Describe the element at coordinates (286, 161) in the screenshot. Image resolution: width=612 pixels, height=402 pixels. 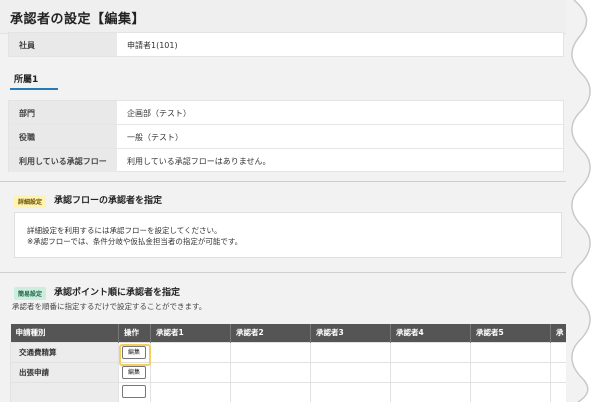
I see `approval-flow-row: 利用している承認フロー 利用している承認フローはありません。` at that location.